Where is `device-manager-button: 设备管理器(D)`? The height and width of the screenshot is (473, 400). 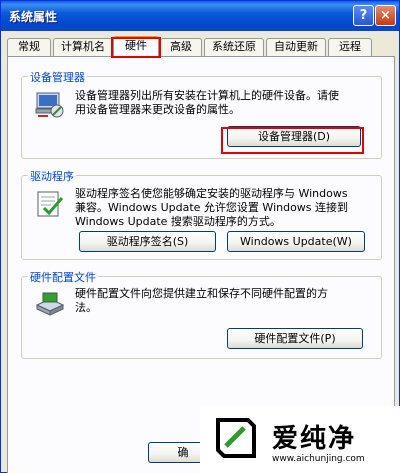
device-manager-button: 设备管理器(D) is located at coordinates (294, 136).